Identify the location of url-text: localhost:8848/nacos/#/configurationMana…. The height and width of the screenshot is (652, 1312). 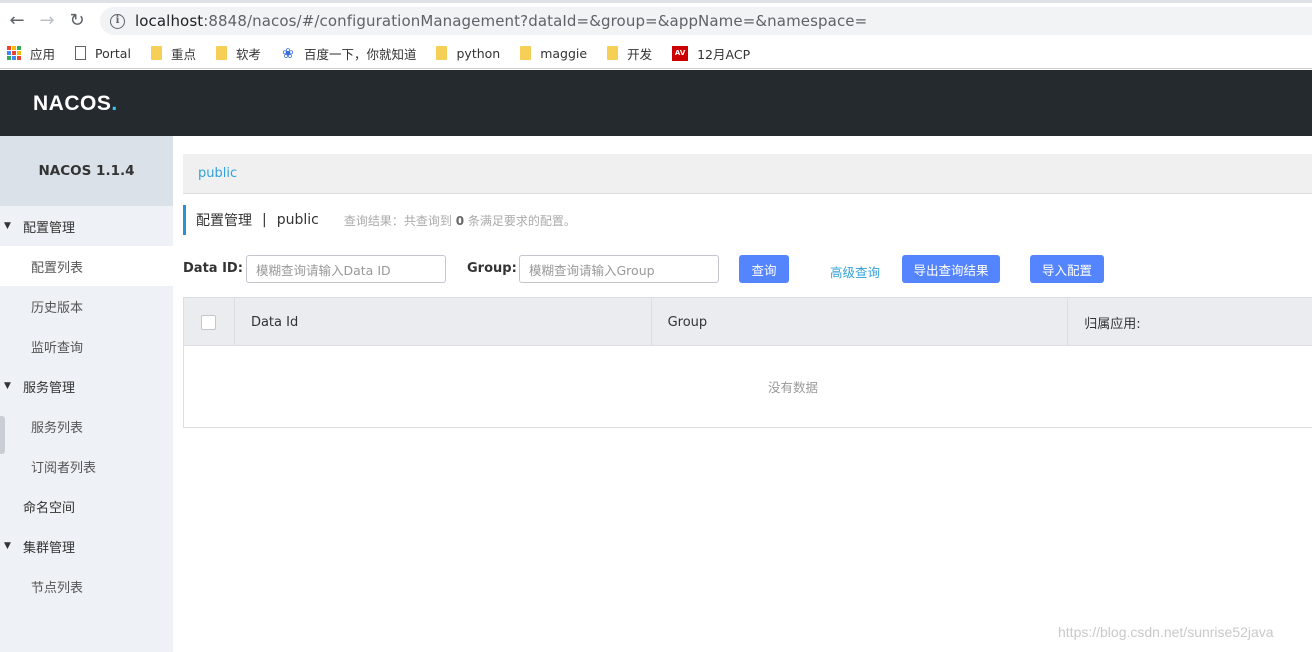
(501, 21).